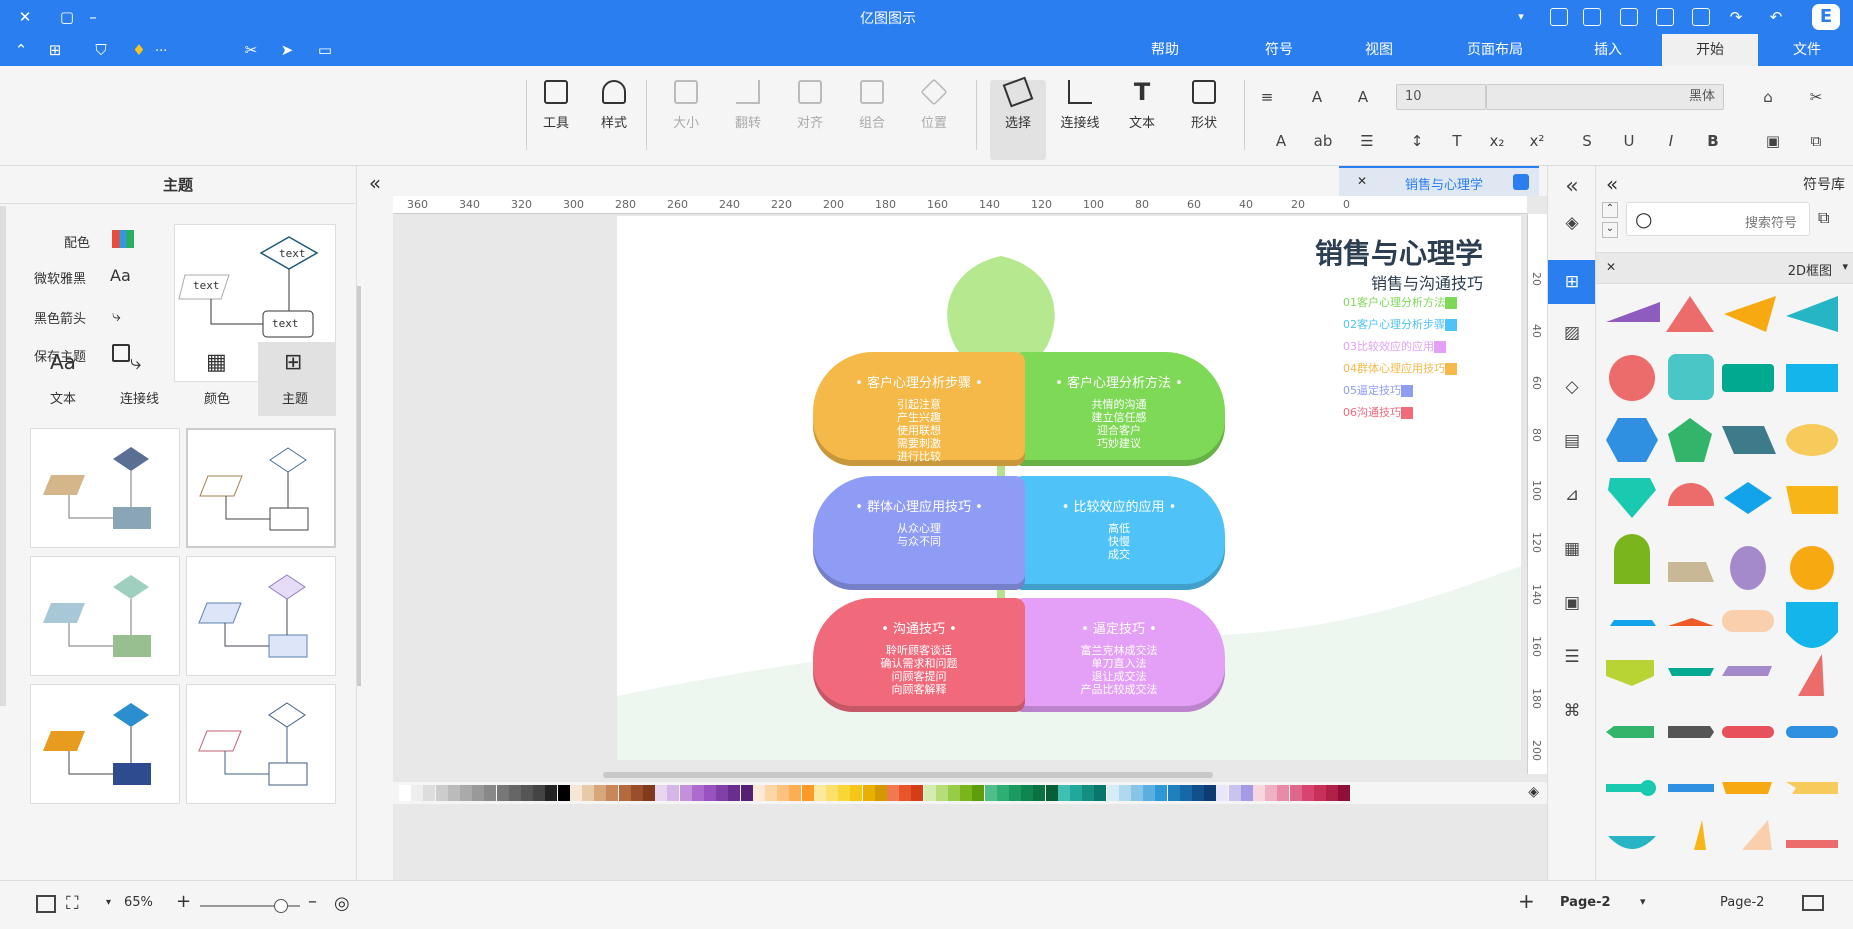  What do you see at coordinates (748, 120) in the screenshot?
I see `rotate-button: 翻转` at bounding box center [748, 120].